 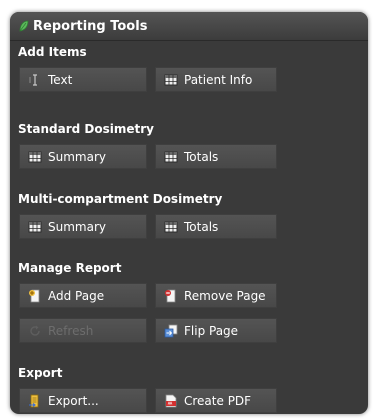 I want to click on section-label-multi-compartment-dosimetry: Multi-compartment Dosimetry, so click(x=120, y=199).